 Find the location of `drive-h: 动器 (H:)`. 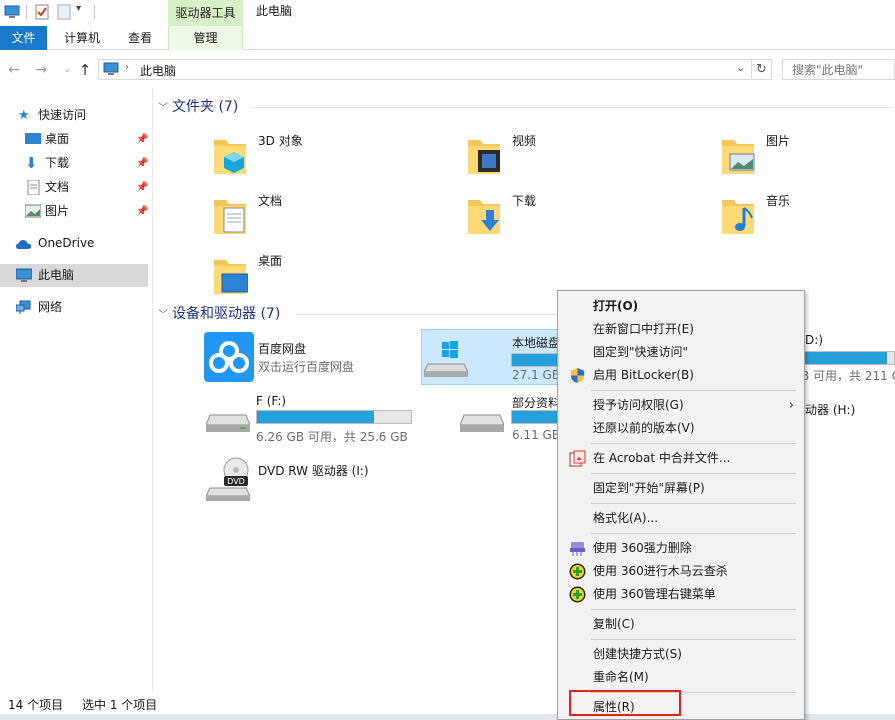

drive-h: 动器 (H:) is located at coordinates (830, 409).